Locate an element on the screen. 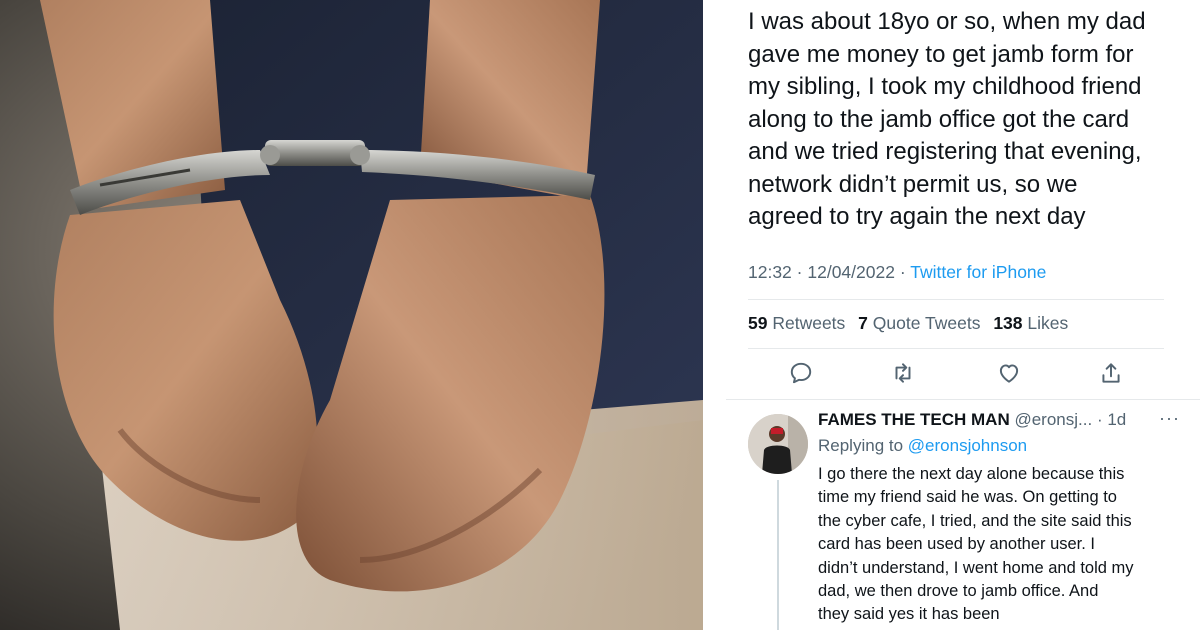 The height and width of the screenshot is (630, 1200). tweet-actions is located at coordinates (956, 375).